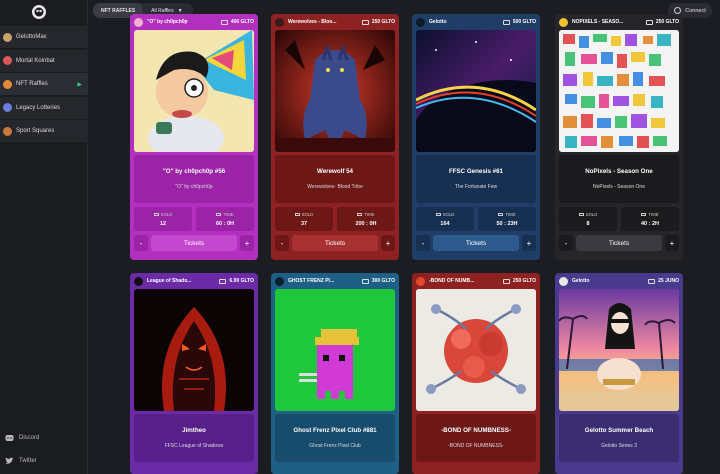 This screenshot has width=720, height=474. What do you see at coordinates (35, 131) in the screenshot?
I see `sidebar-item-label: Sport Squares` at bounding box center [35, 131].